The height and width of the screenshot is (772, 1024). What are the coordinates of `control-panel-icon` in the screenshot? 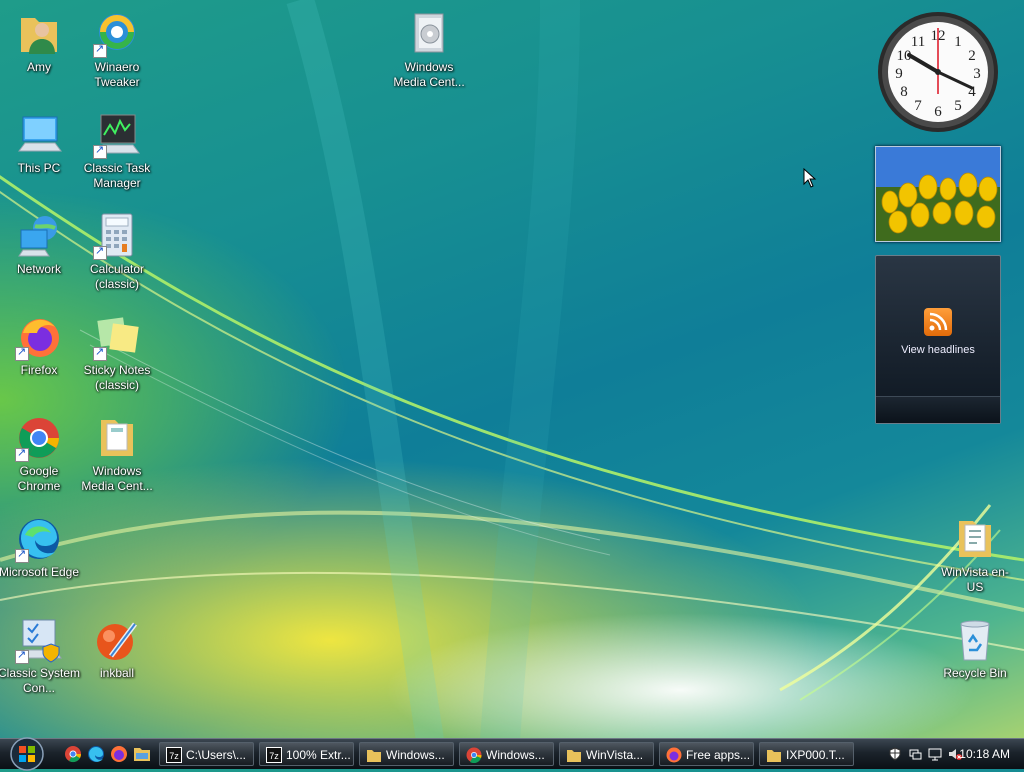 It's located at (39, 640).